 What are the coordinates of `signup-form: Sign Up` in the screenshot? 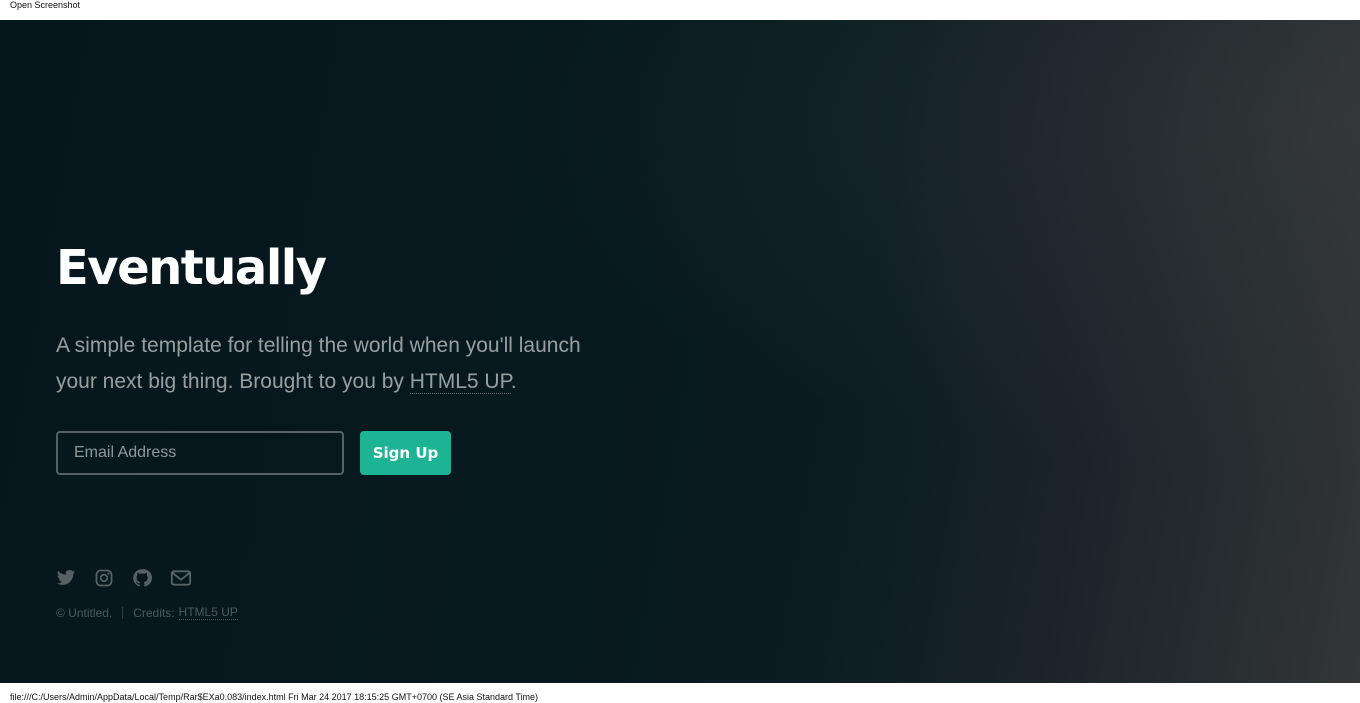 It's located at (253, 453).